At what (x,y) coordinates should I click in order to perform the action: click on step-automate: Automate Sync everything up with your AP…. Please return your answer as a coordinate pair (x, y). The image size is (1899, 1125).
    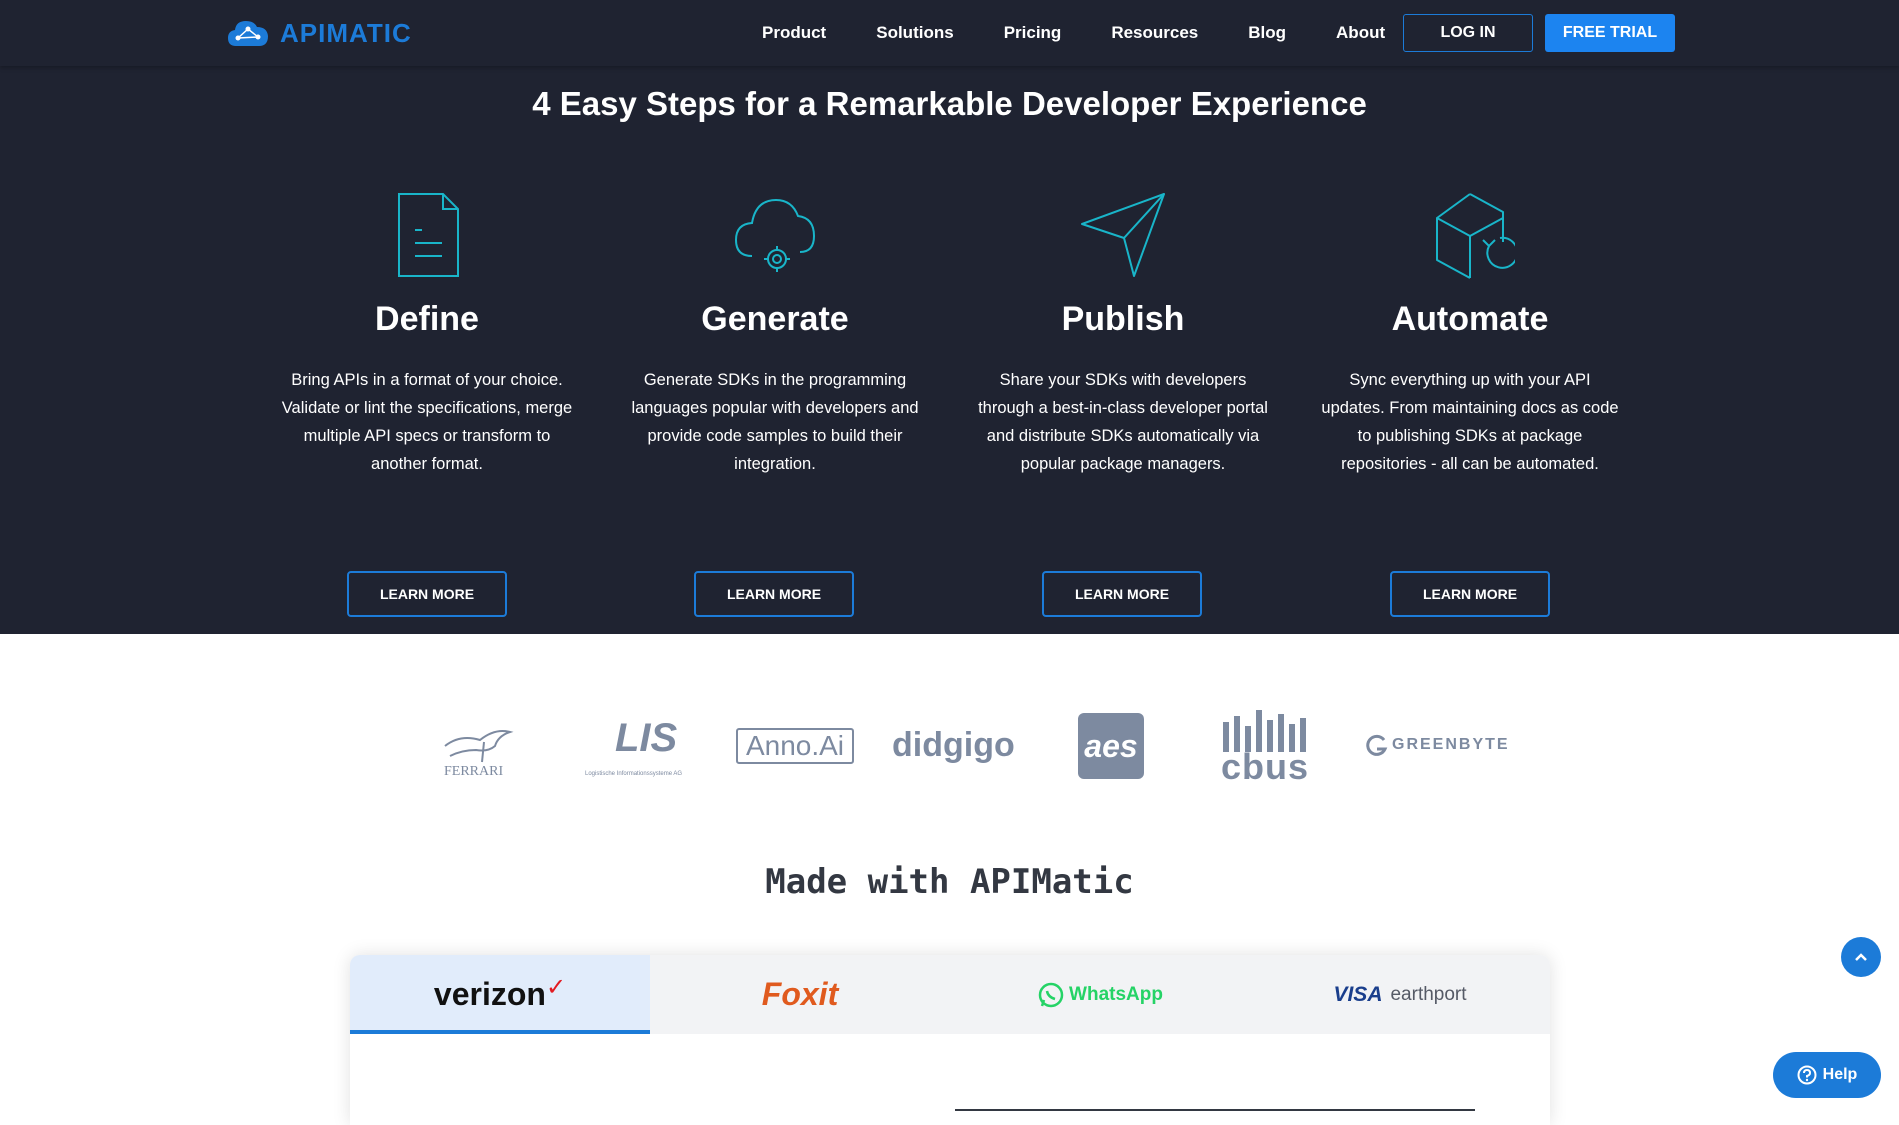
    Looking at the image, I should click on (1470, 338).